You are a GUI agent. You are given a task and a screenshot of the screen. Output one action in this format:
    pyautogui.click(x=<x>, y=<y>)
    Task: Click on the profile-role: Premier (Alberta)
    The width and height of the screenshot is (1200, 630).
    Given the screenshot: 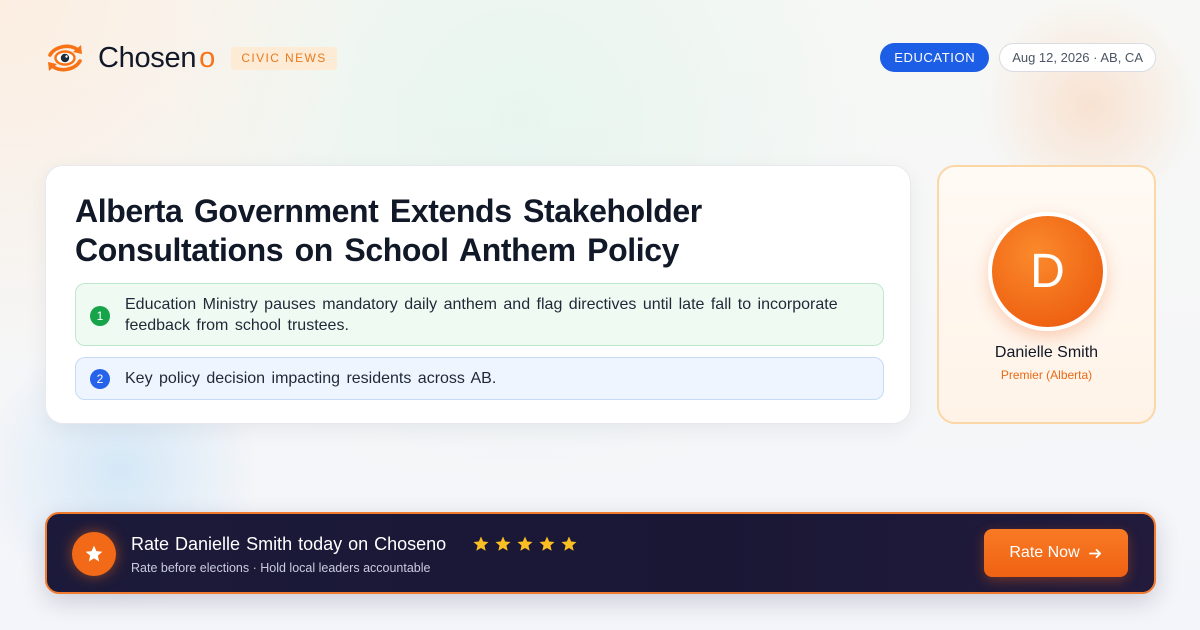 What is the action you would take?
    pyautogui.click(x=1046, y=375)
    